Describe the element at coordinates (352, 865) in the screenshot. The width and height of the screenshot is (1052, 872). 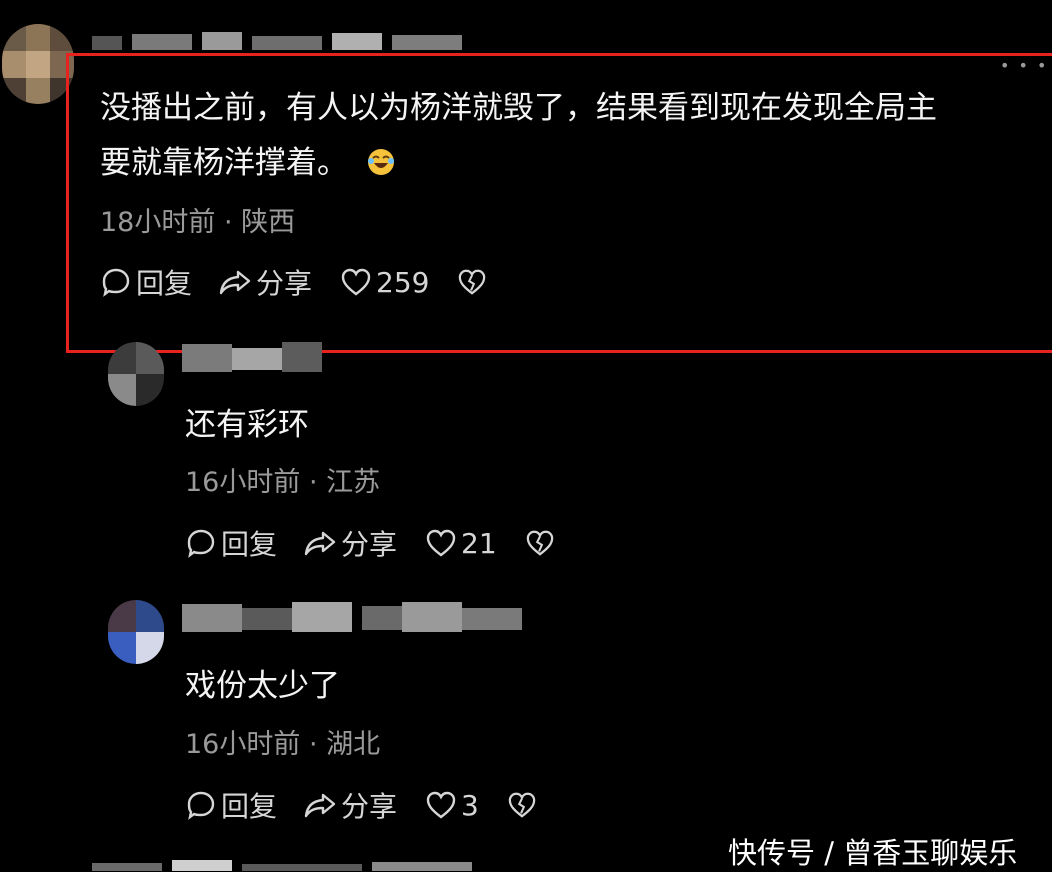
I see `next-comment-peek` at that location.